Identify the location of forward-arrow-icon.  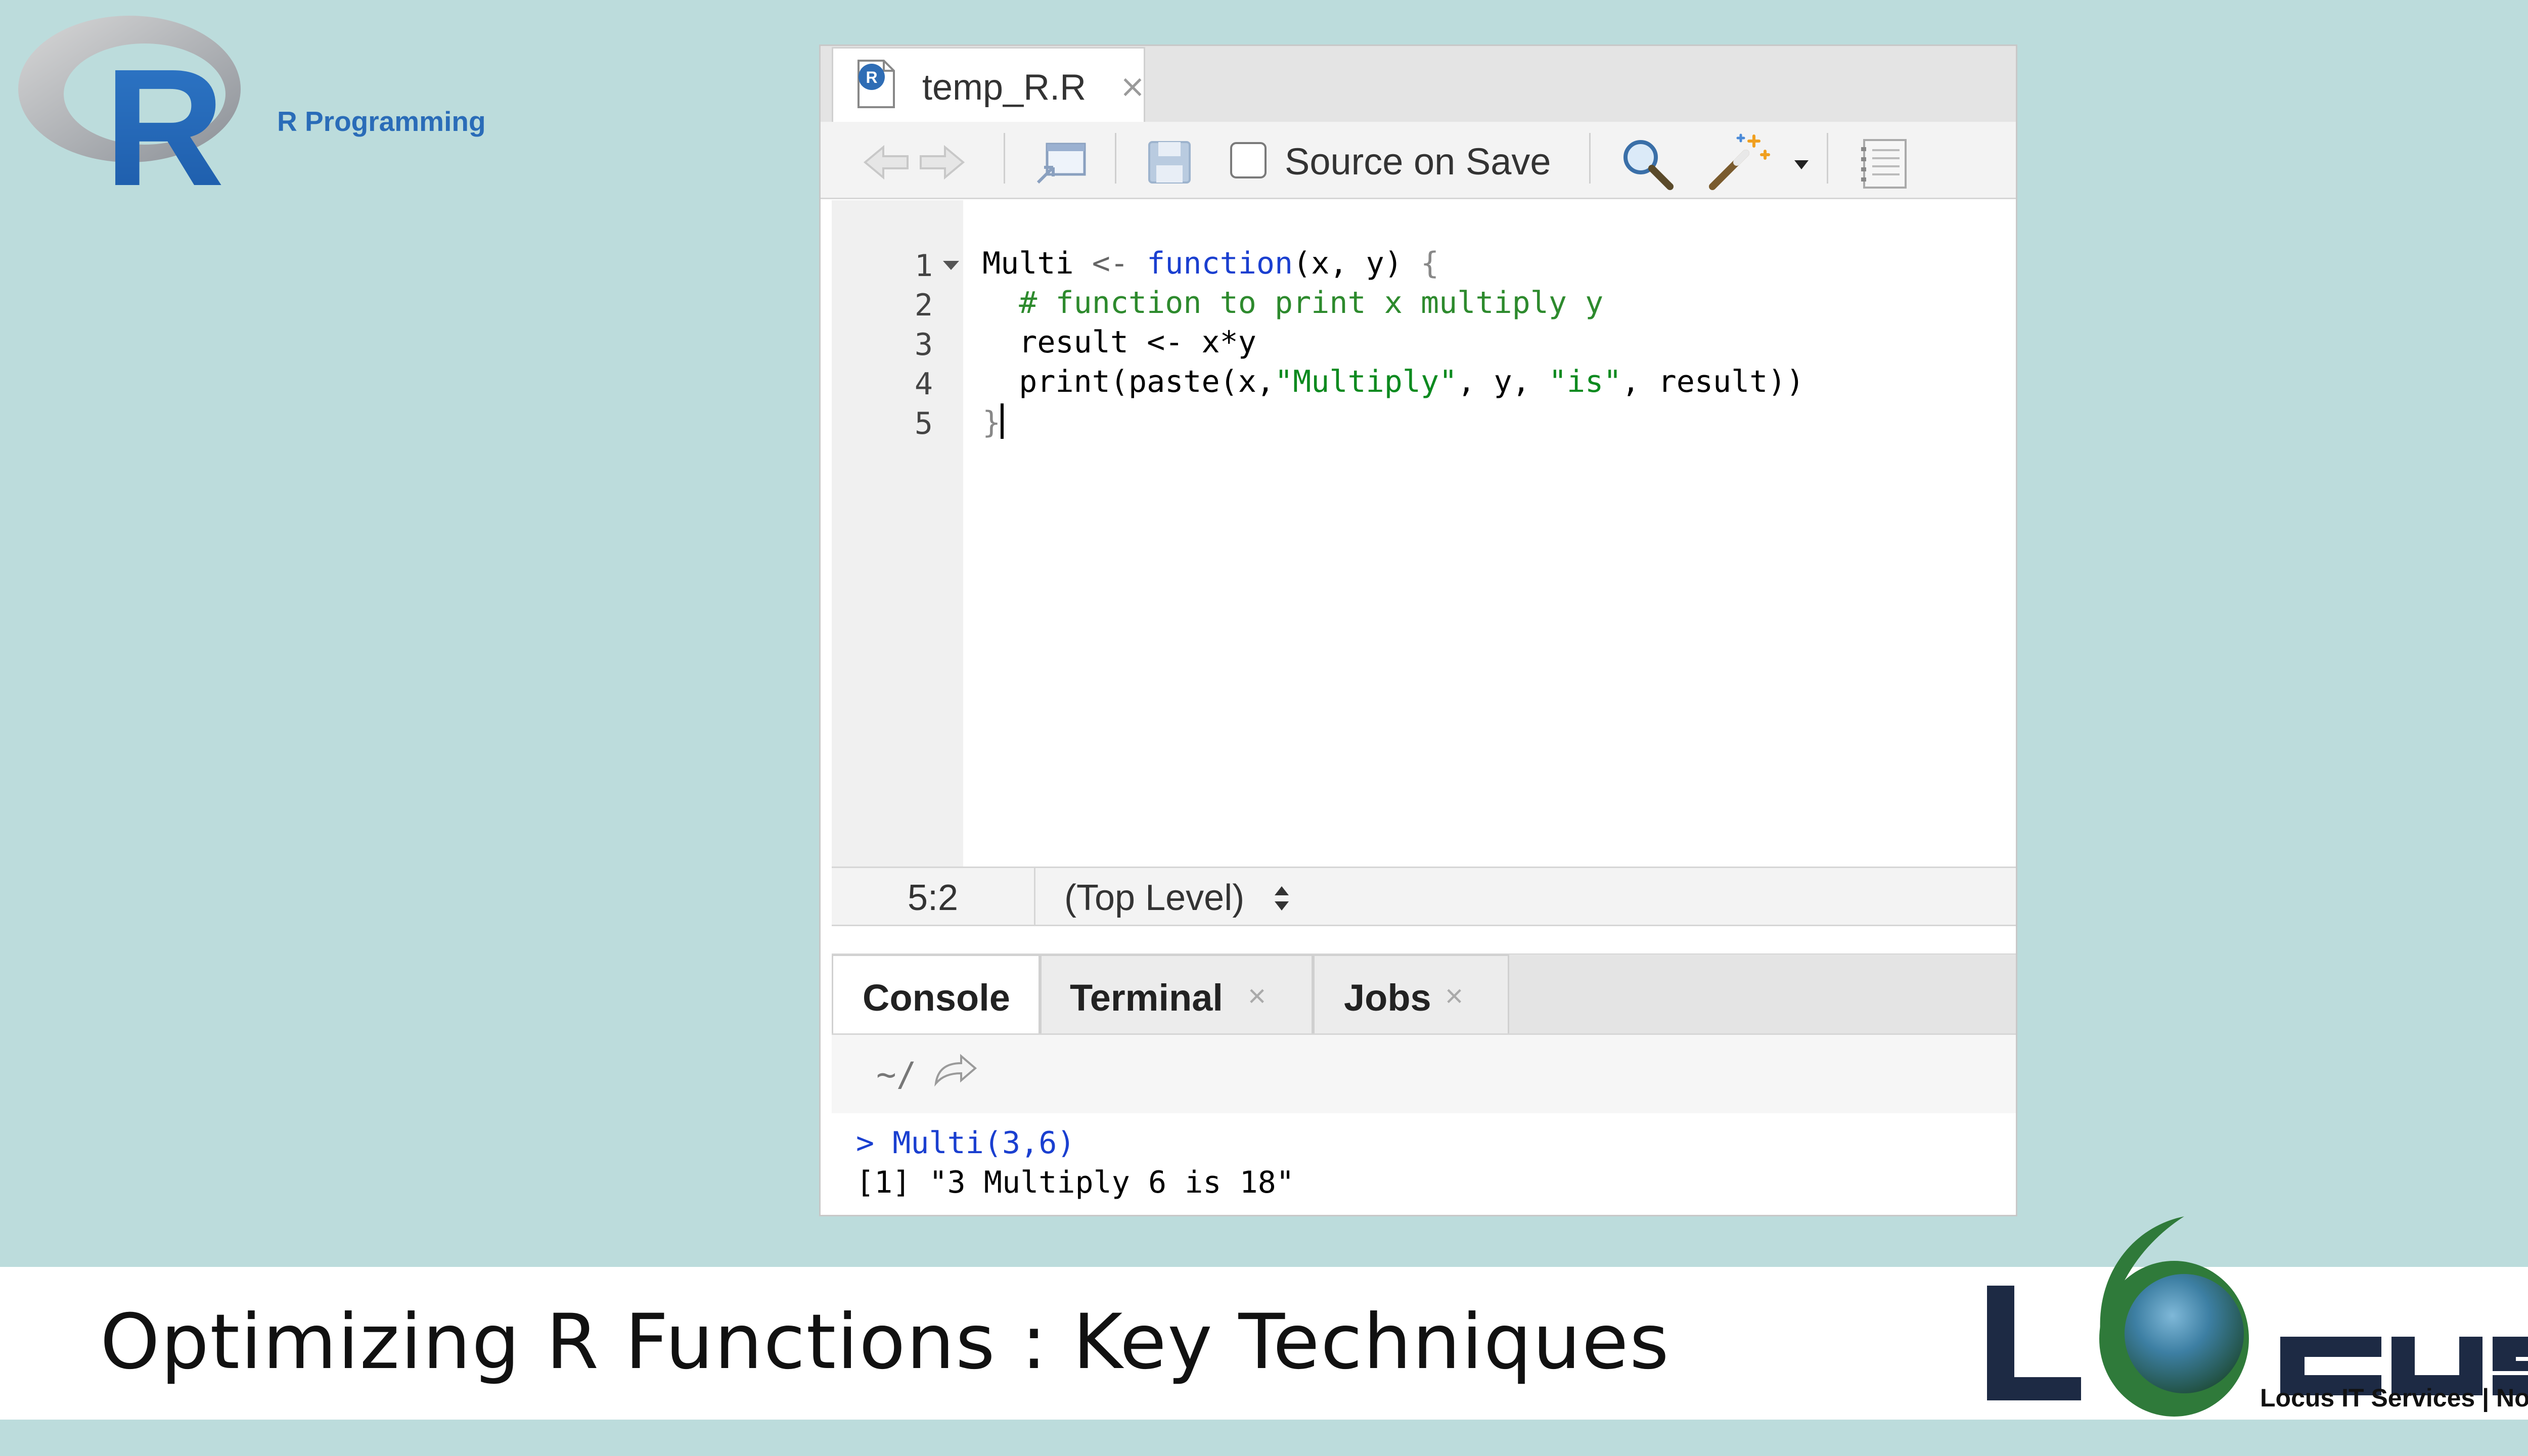
(942, 162).